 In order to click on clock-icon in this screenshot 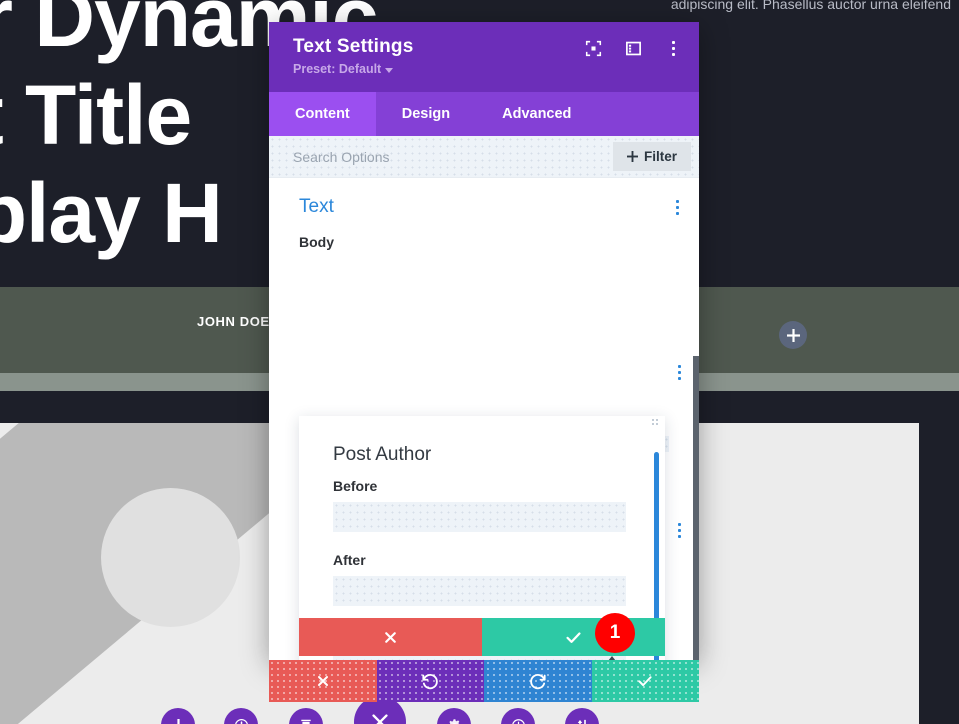, I will do `click(518, 721)`.